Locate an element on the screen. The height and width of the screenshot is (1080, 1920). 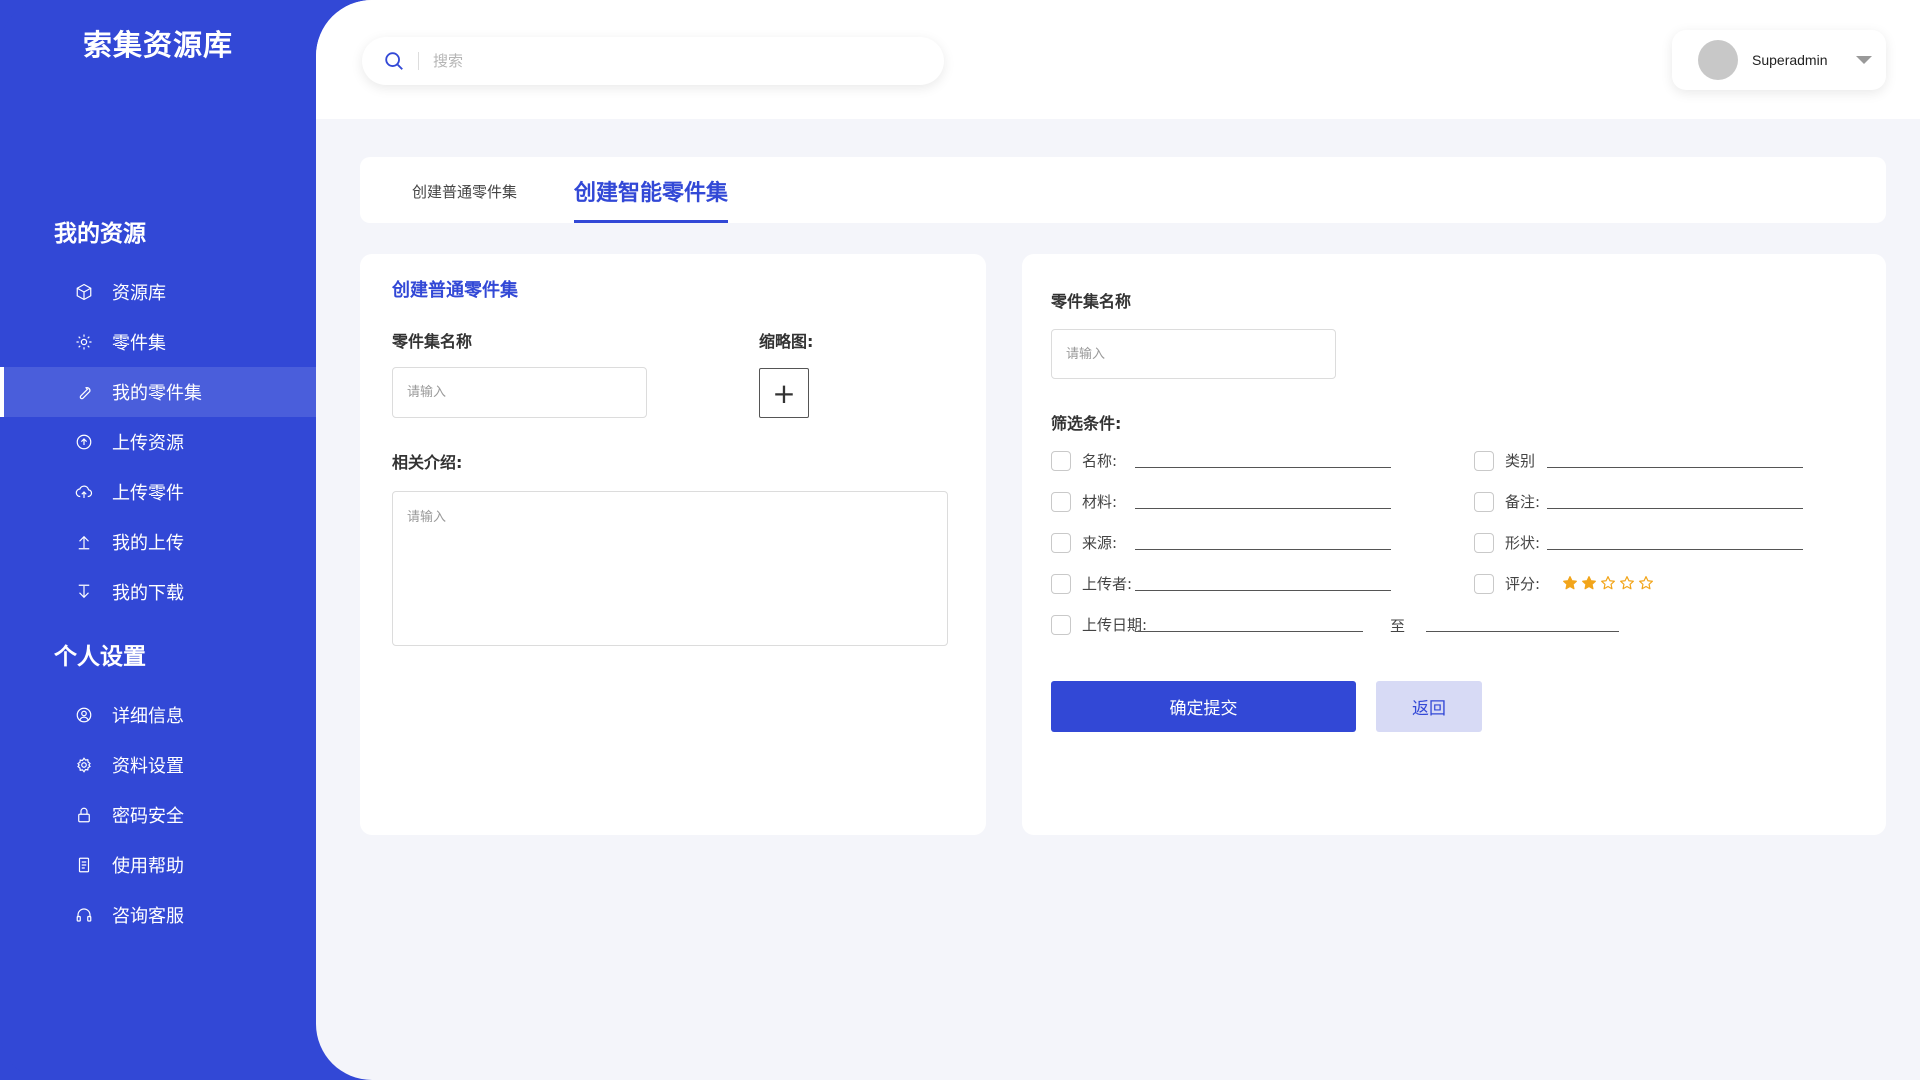
sidebar-item-label: 资源库 is located at coordinates (139, 293).